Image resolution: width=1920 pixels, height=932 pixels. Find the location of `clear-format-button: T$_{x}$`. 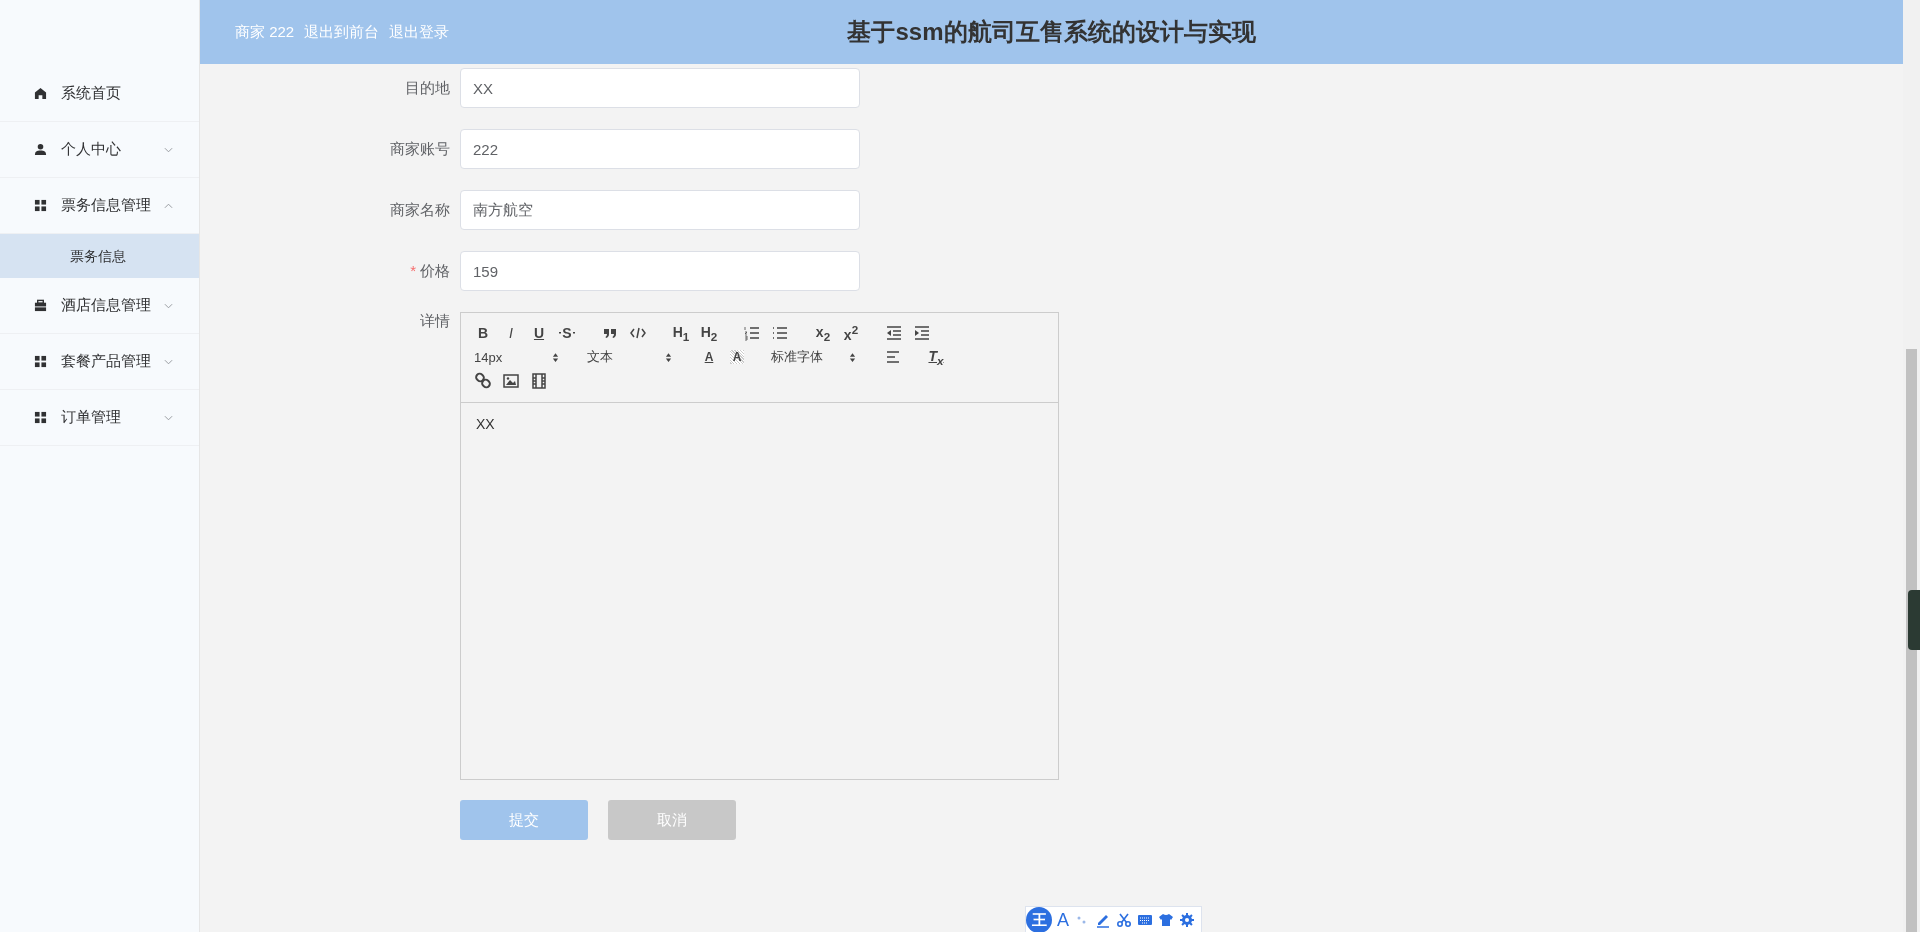

clear-format-button: T$_{x}$ is located at coordinates (936, 357).